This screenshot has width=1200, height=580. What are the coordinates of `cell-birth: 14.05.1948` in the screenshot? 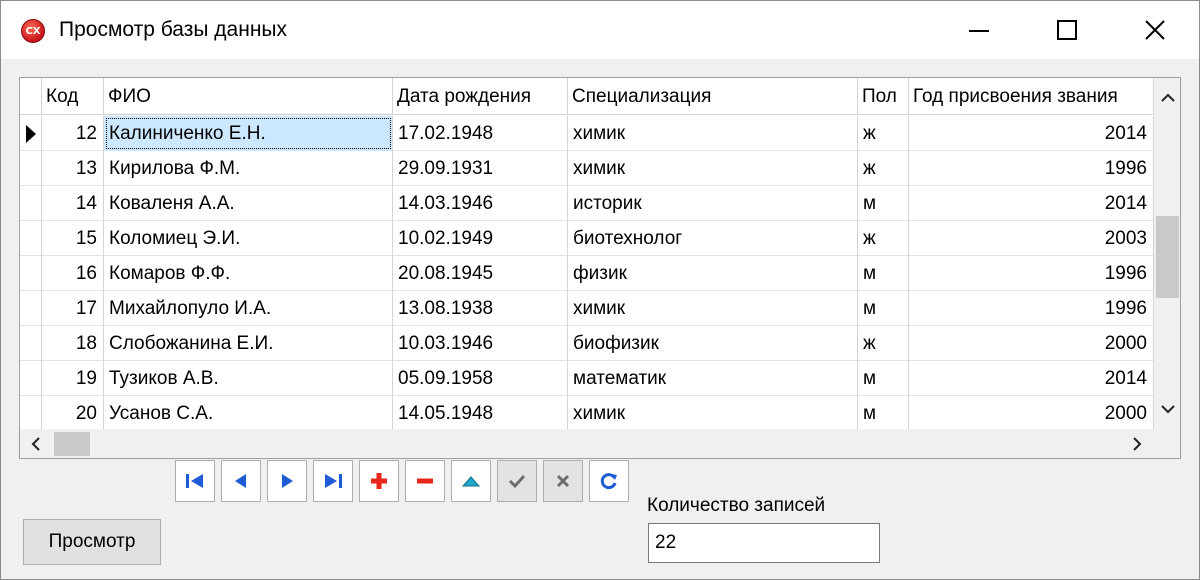 It's located at (480, 413).